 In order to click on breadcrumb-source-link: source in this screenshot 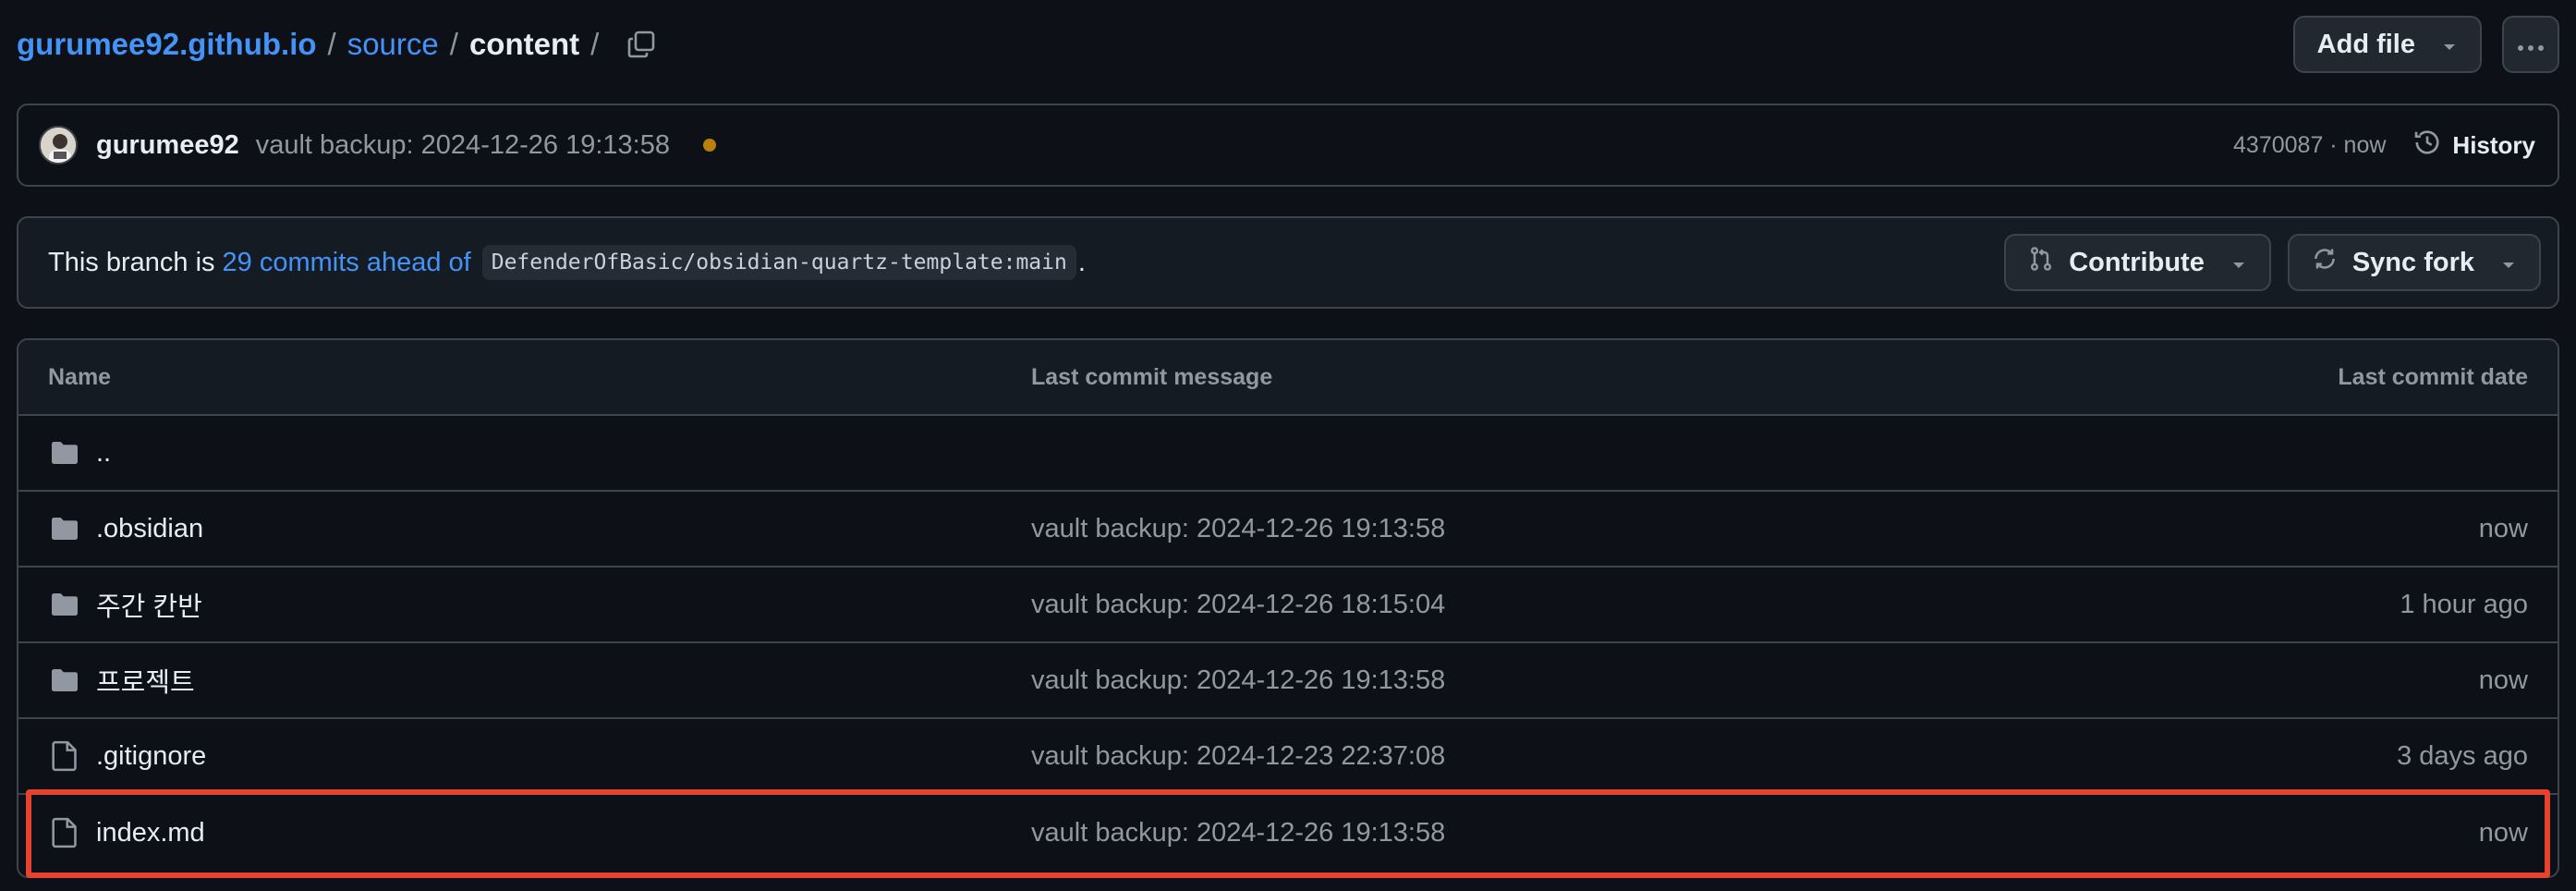, I will do `click(393, 44)`.